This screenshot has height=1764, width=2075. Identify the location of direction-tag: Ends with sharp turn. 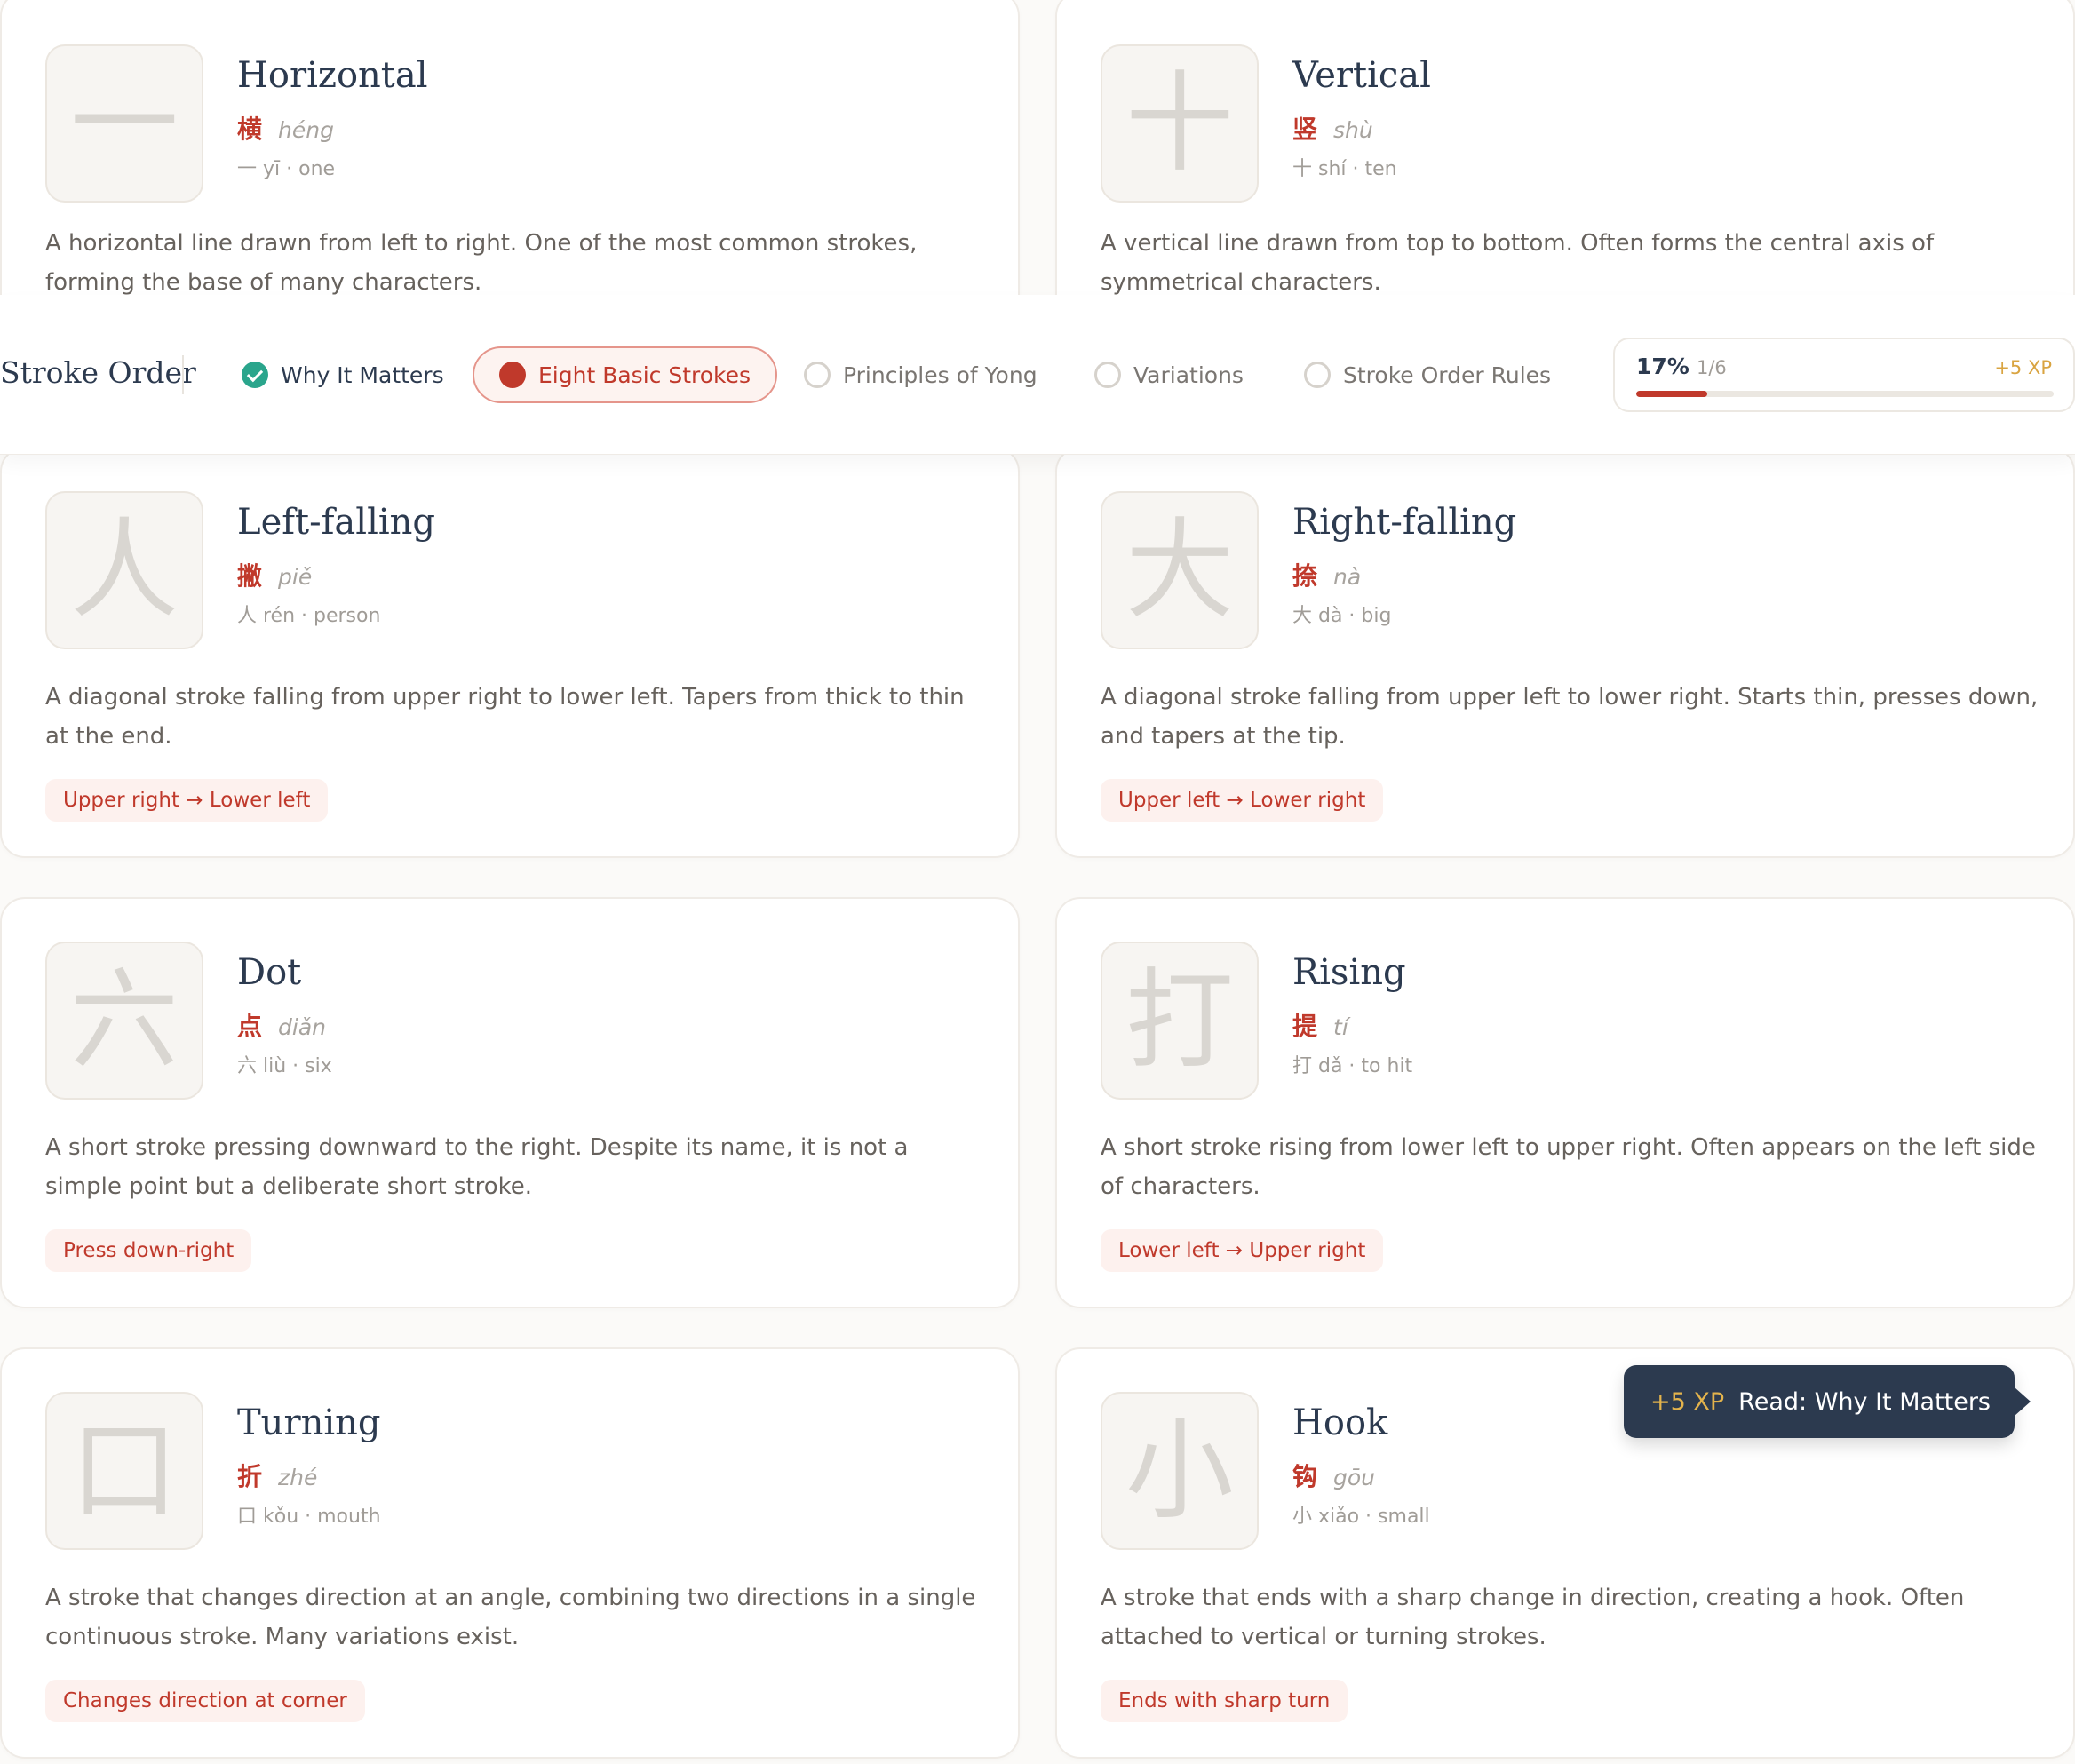
(1224, 1701).